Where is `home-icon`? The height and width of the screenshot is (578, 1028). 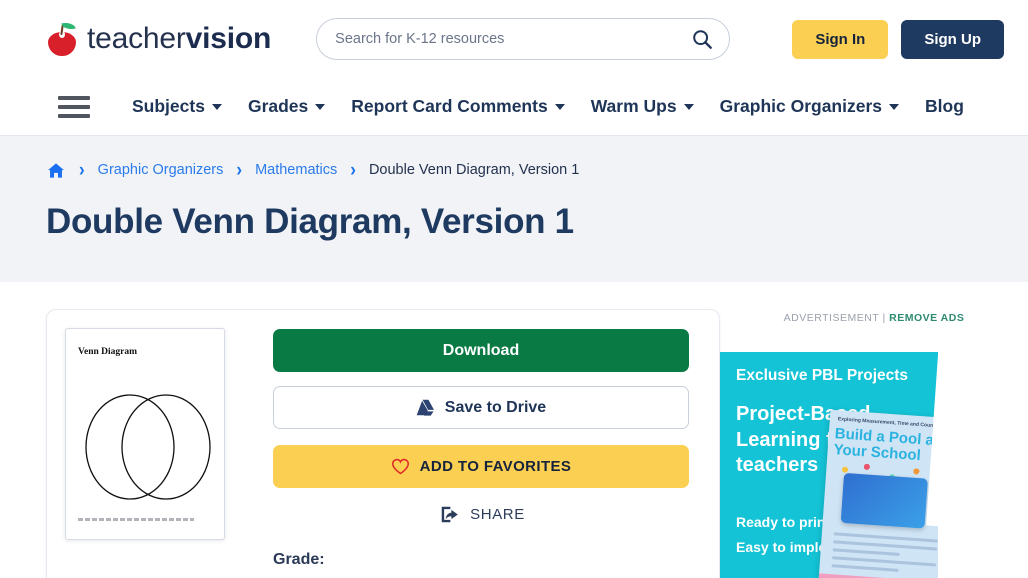
home-icon is located at coordinates (56, 170).